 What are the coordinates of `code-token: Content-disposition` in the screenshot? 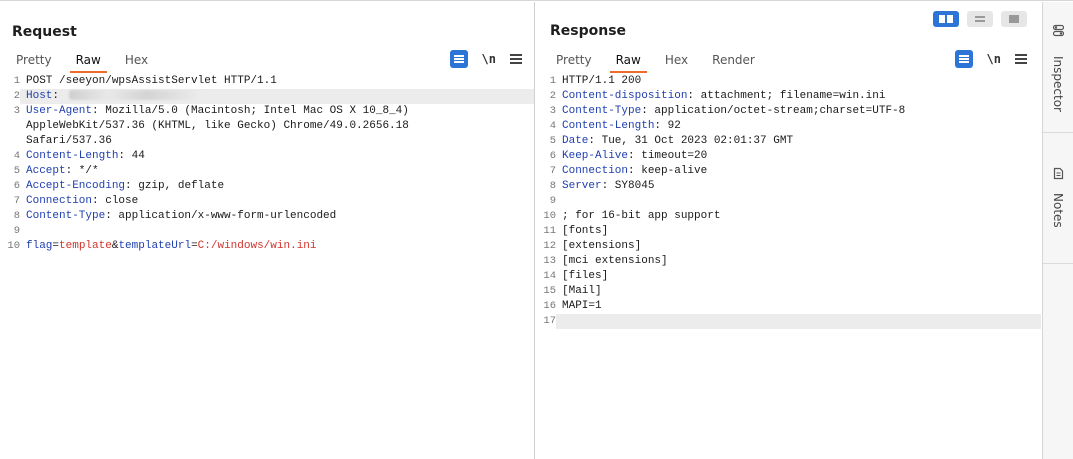 It's located at (625, 96).